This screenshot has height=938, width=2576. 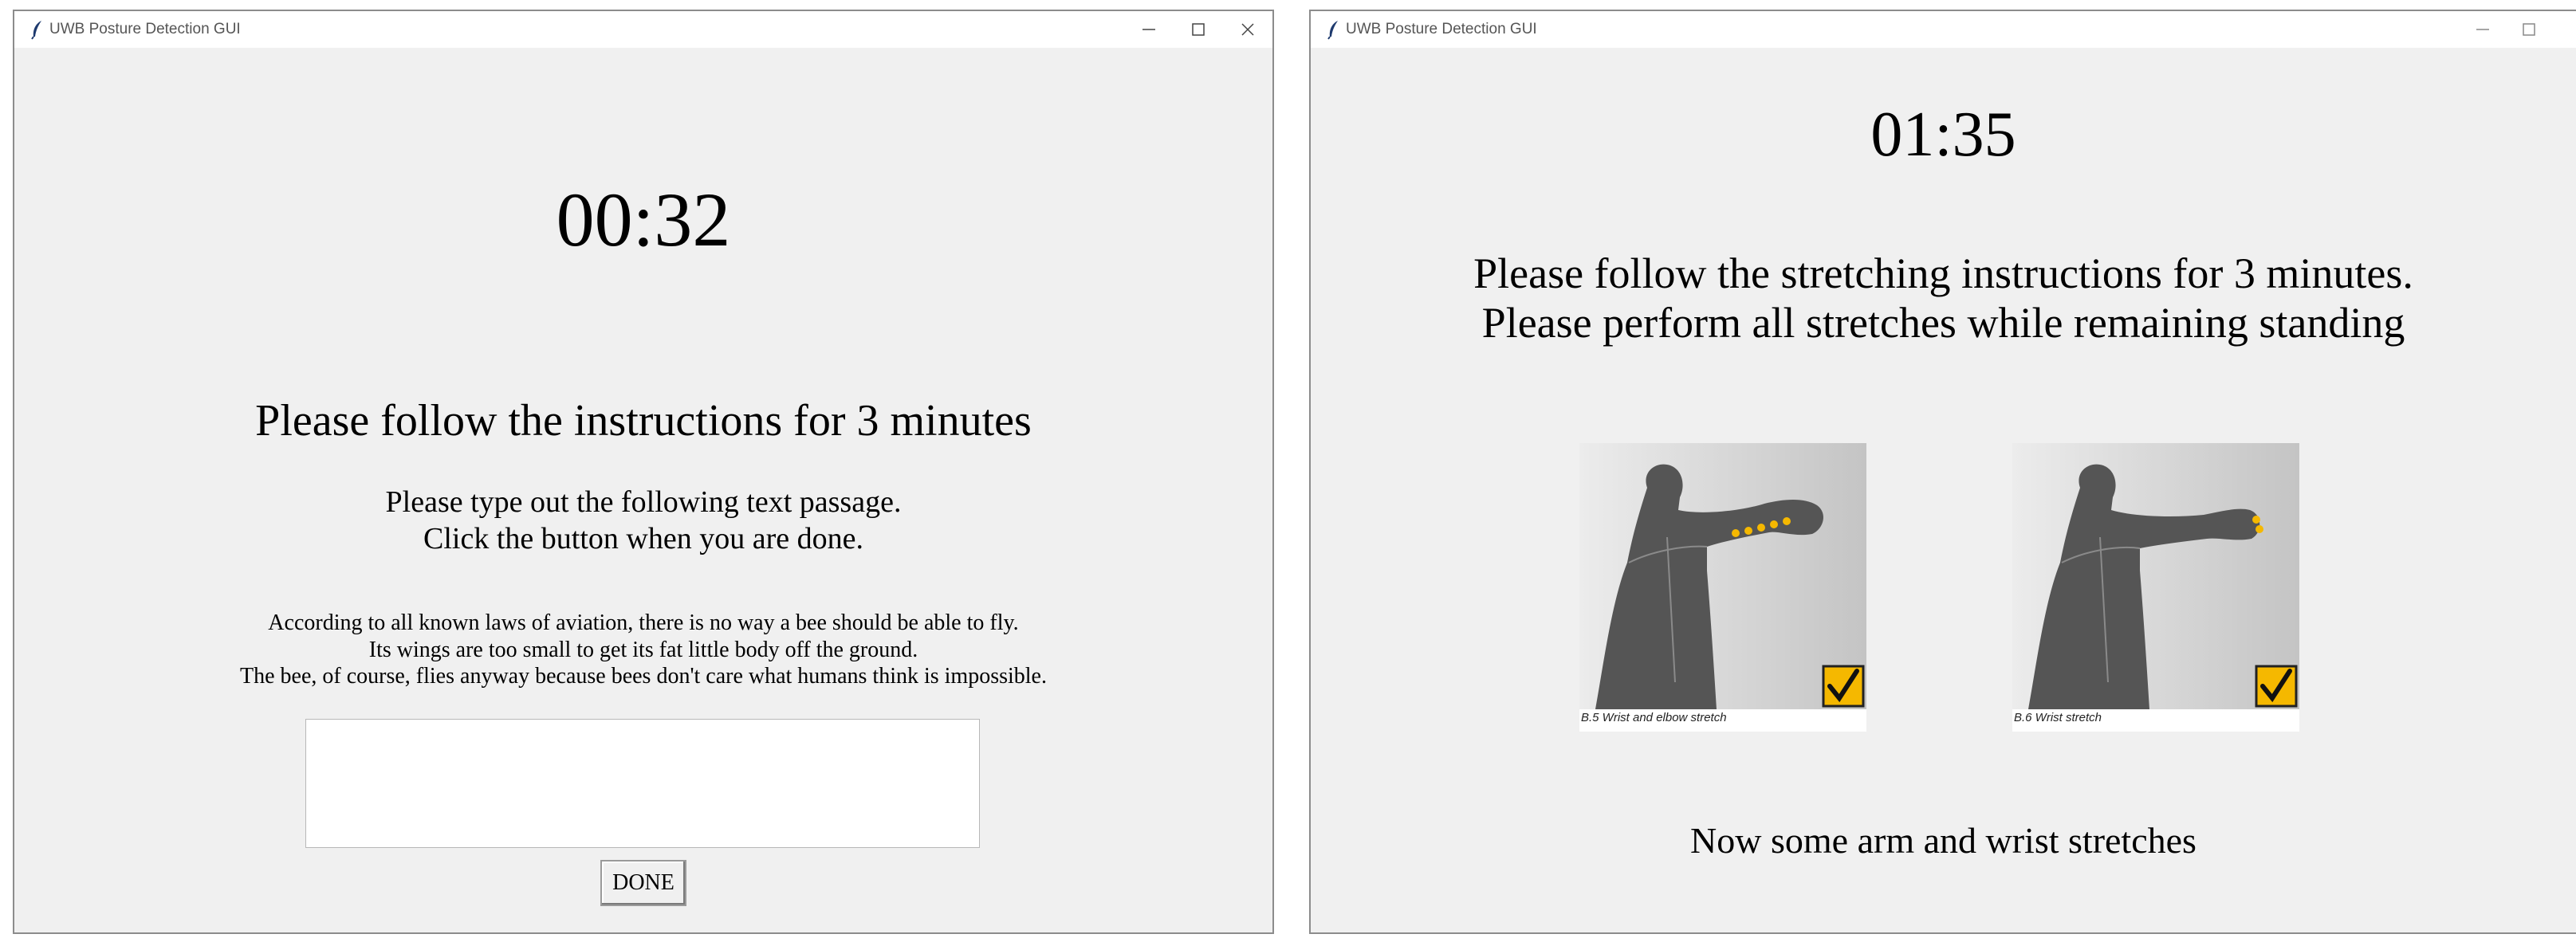 What do you see at coordinates (1654, 717) in the screenshot?
I see `stretch-caption: B.5 Wrist and elbow stretch` at bounding box center [1654, 717].